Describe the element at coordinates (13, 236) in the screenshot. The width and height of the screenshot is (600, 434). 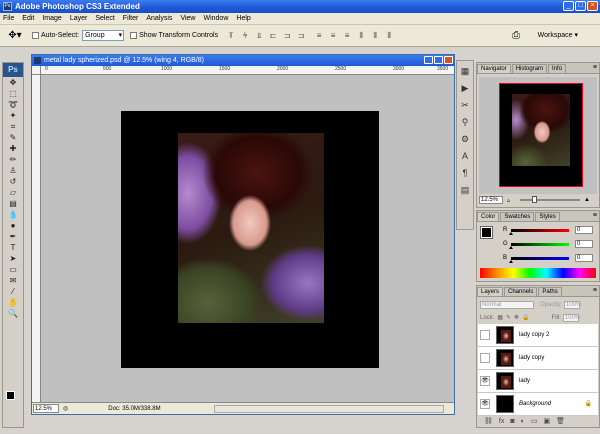
I see `pen-tool-icon: ✒` at that location.